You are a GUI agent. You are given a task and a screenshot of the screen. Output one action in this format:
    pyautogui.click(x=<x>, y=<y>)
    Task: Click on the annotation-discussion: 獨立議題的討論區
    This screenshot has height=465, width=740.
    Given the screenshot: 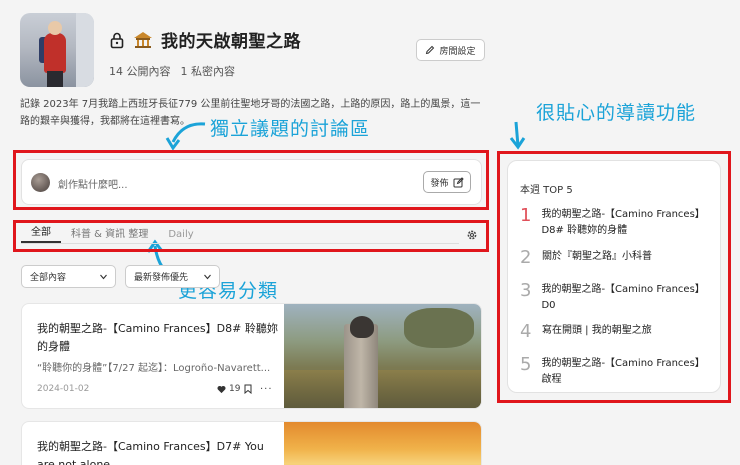 What is the action you would take?
    pyautogui.click(x=290, y=129)
    